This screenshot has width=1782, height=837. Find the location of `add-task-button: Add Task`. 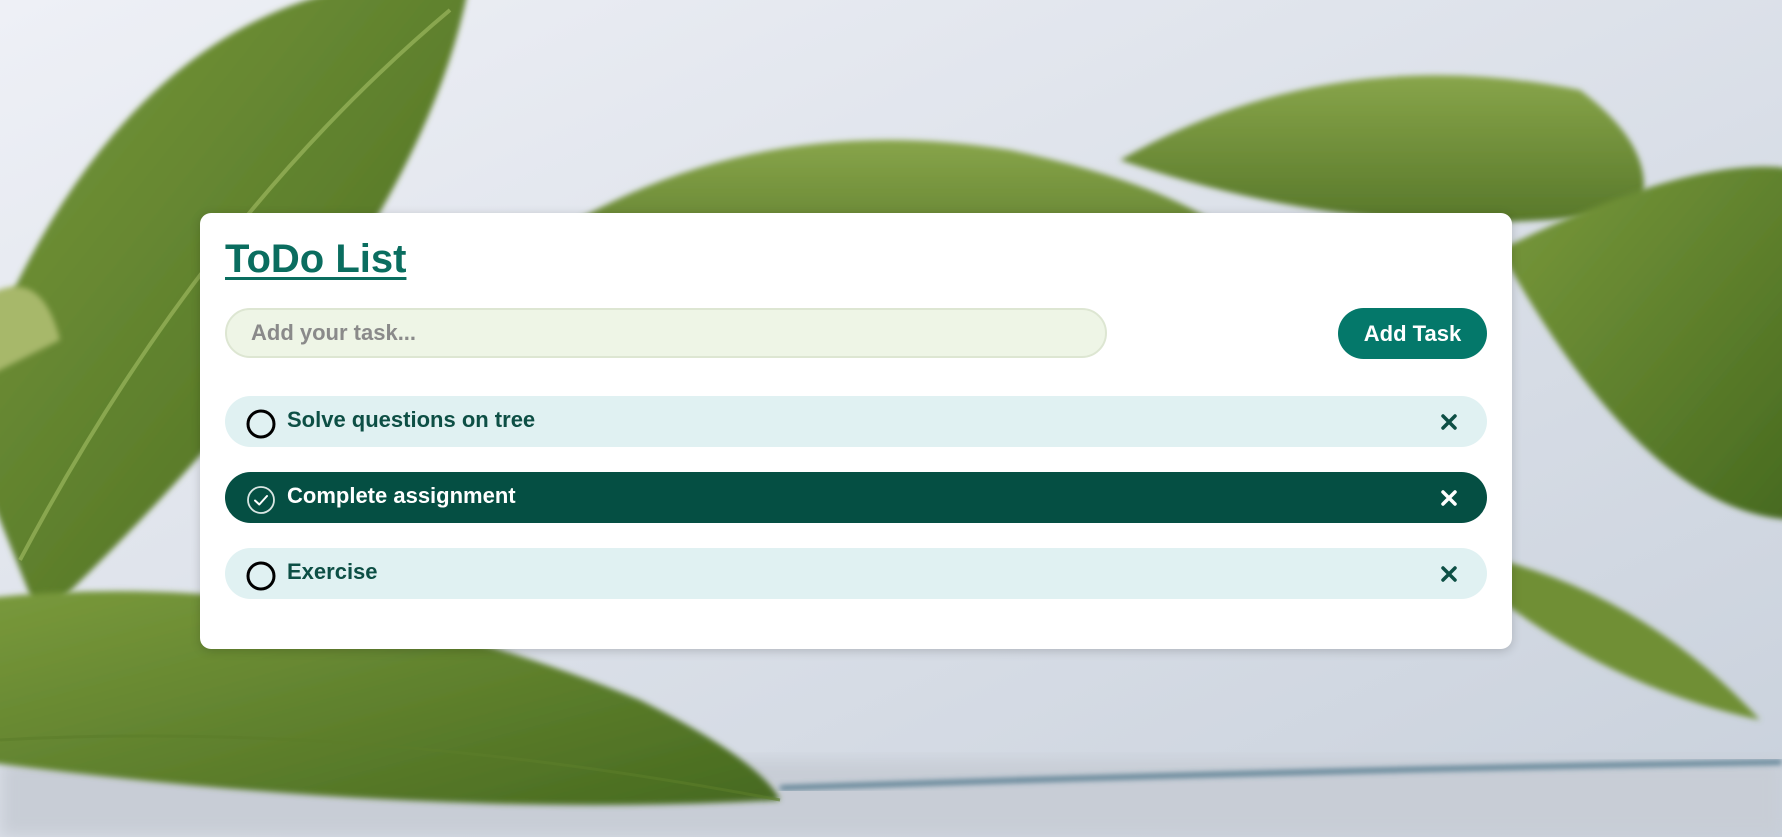

add-task-button: Add Task is located at coordinates (1412, 333).